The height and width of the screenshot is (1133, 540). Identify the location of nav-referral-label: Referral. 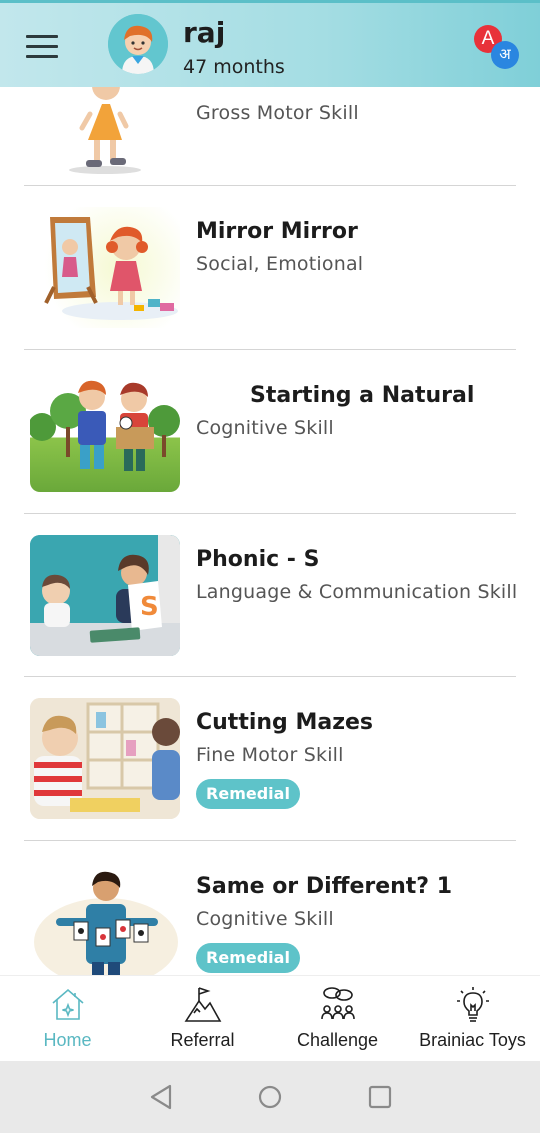
(202, 1040).